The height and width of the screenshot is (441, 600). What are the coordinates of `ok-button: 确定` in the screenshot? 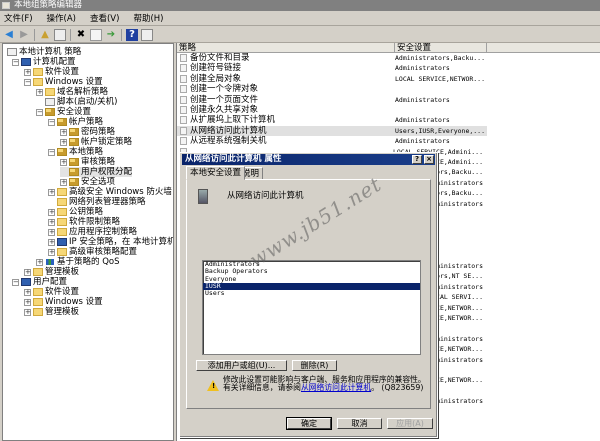 It's located at (309, 423).